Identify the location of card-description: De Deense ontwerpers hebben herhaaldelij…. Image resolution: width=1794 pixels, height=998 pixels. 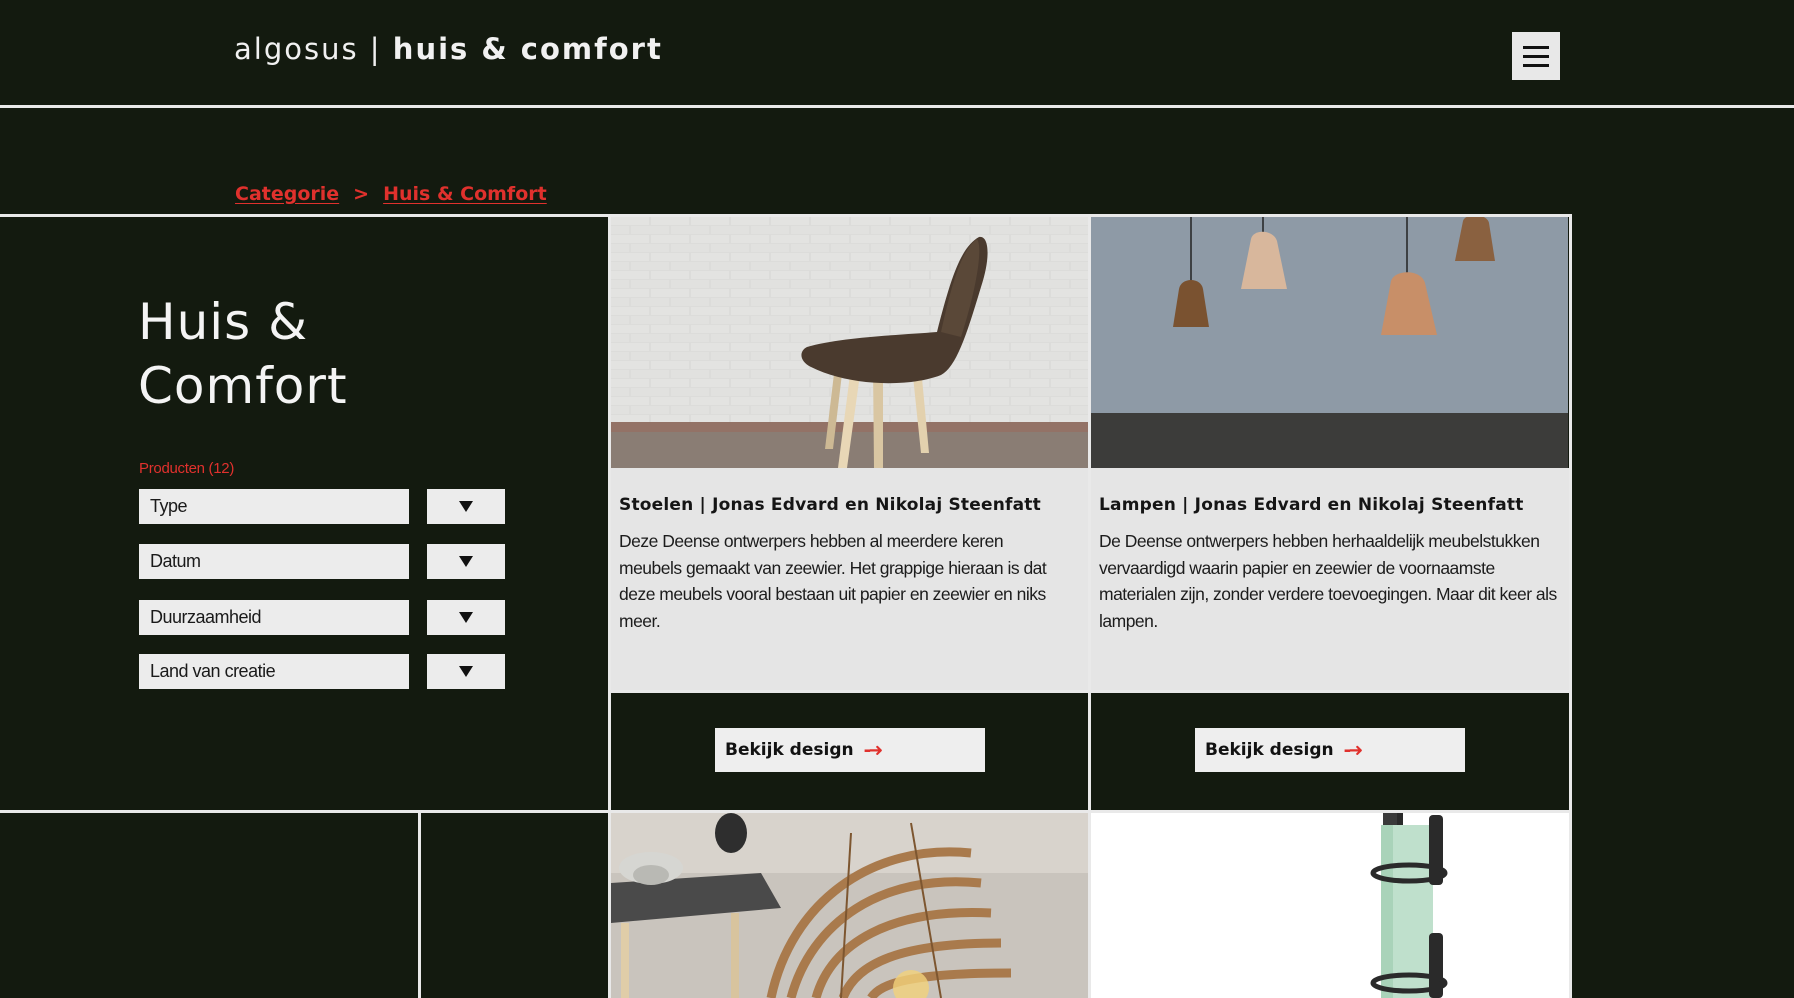
(1328, 581).